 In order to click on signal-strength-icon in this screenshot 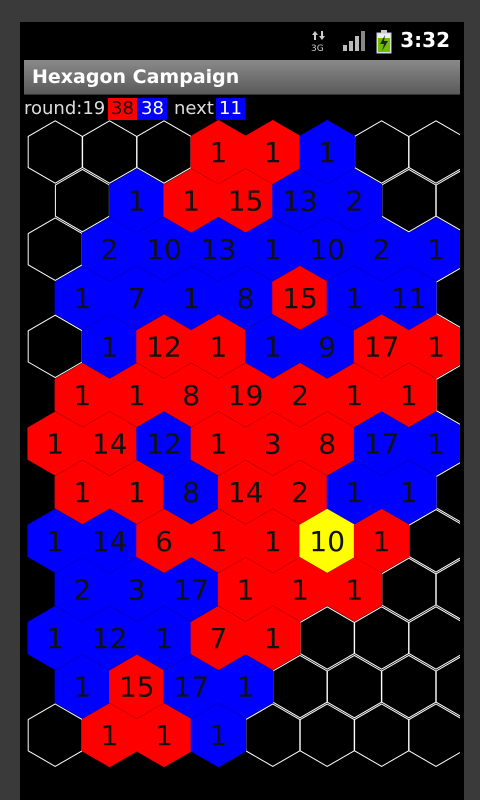, I will do `click(354, 43)`.